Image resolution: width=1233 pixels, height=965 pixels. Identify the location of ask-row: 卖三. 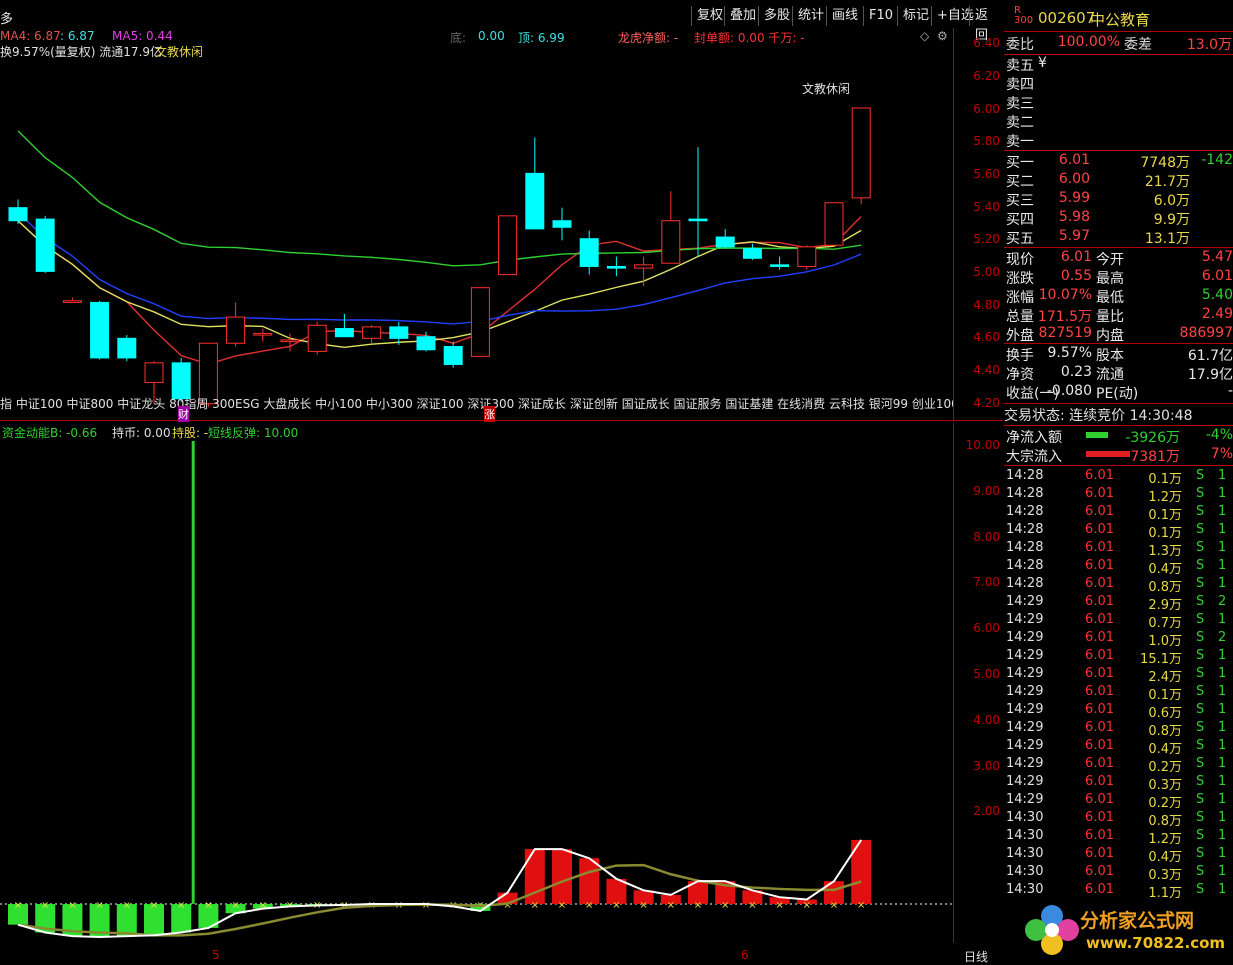
(1118, 102).